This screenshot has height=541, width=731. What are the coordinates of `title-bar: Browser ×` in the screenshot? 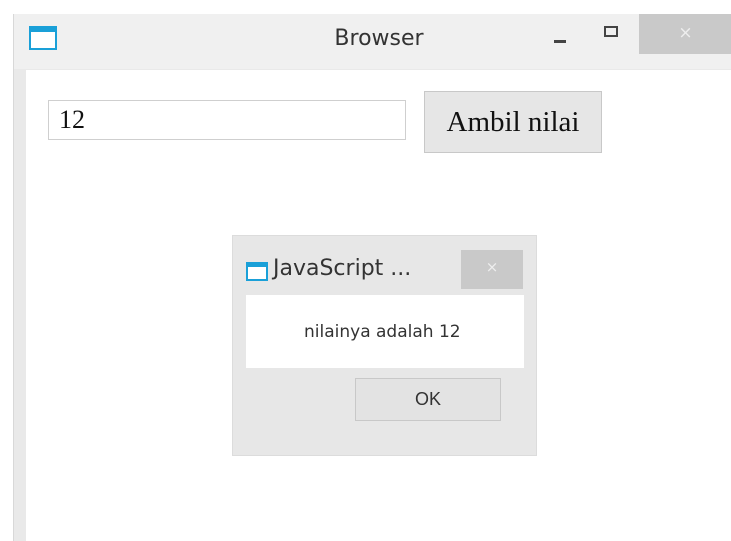 It's located at (372, 41).